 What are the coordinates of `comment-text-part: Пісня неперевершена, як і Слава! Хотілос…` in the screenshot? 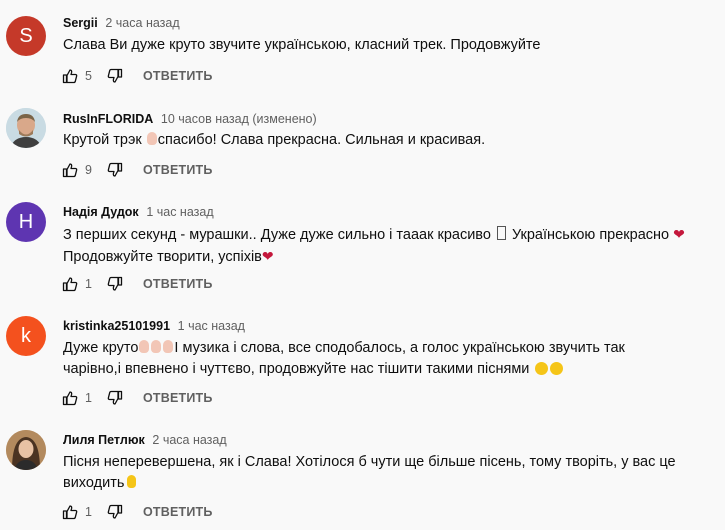 It's located at (369, 462).